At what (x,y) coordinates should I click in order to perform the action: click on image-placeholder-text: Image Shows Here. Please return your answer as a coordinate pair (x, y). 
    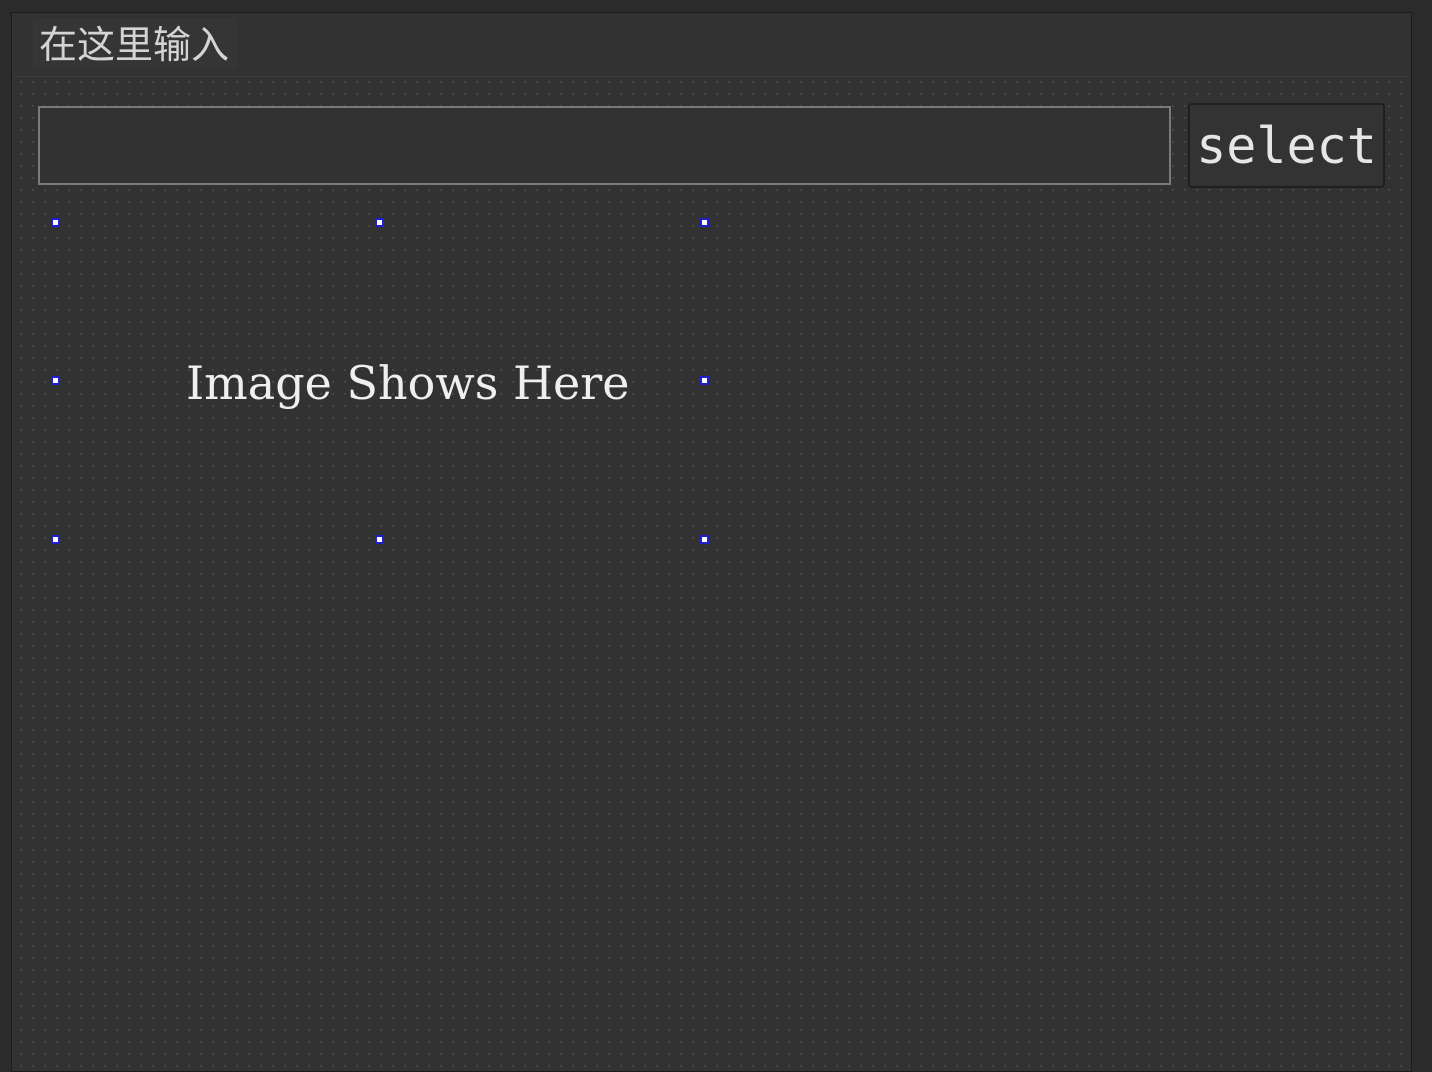
    Looking at the image, I should click on (408, 383).